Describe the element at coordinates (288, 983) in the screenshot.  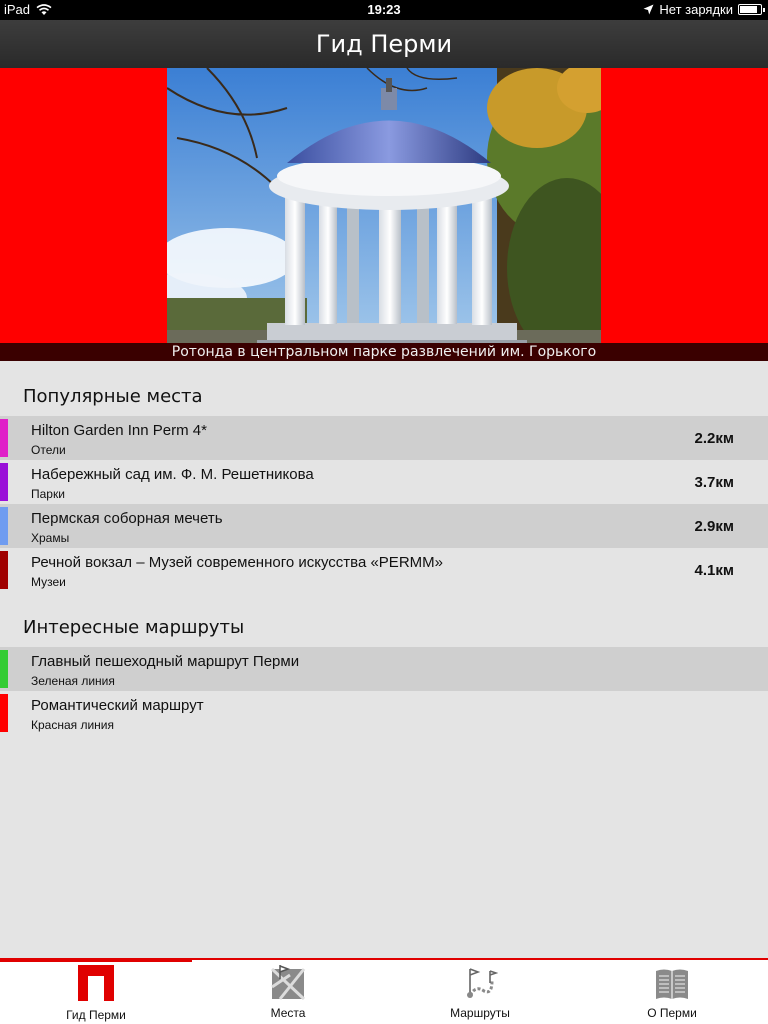
I see `map-icon` at that location.